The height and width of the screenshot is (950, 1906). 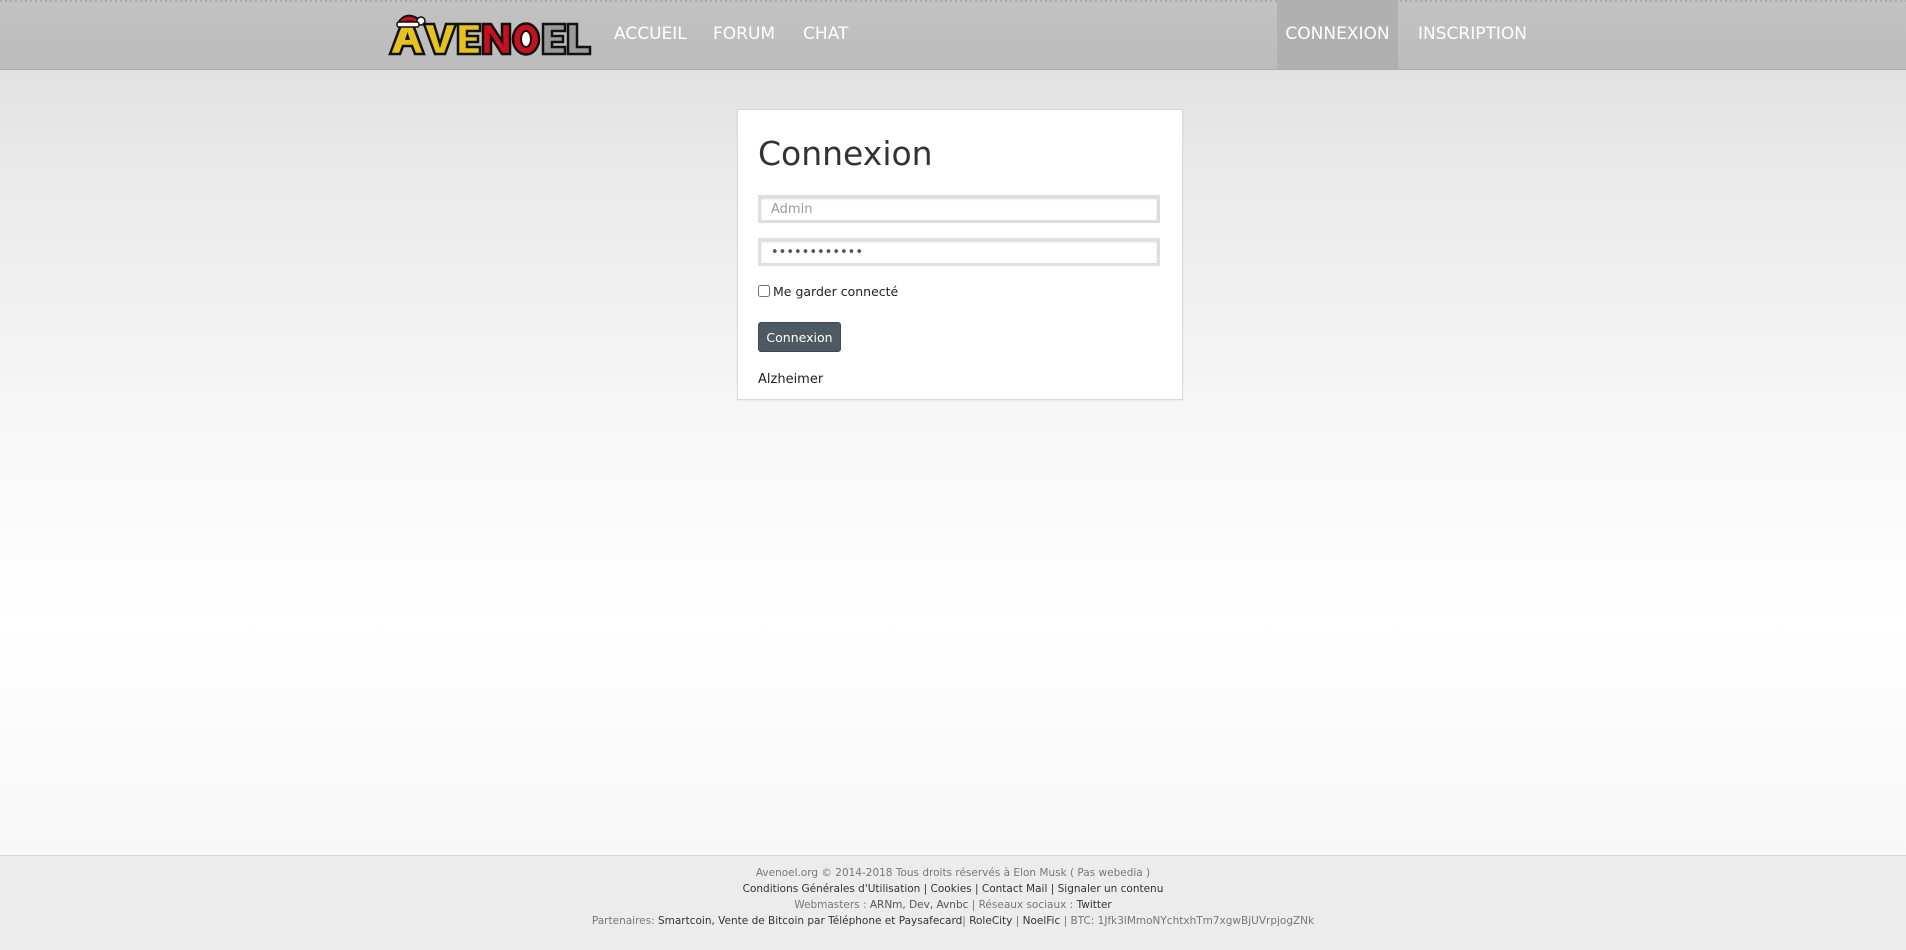 What do you see at coordinates (990, 921) in the screenshot?
I see `footer-partner-rolecity-link: RoleCity` at bounding box center [990, 921].